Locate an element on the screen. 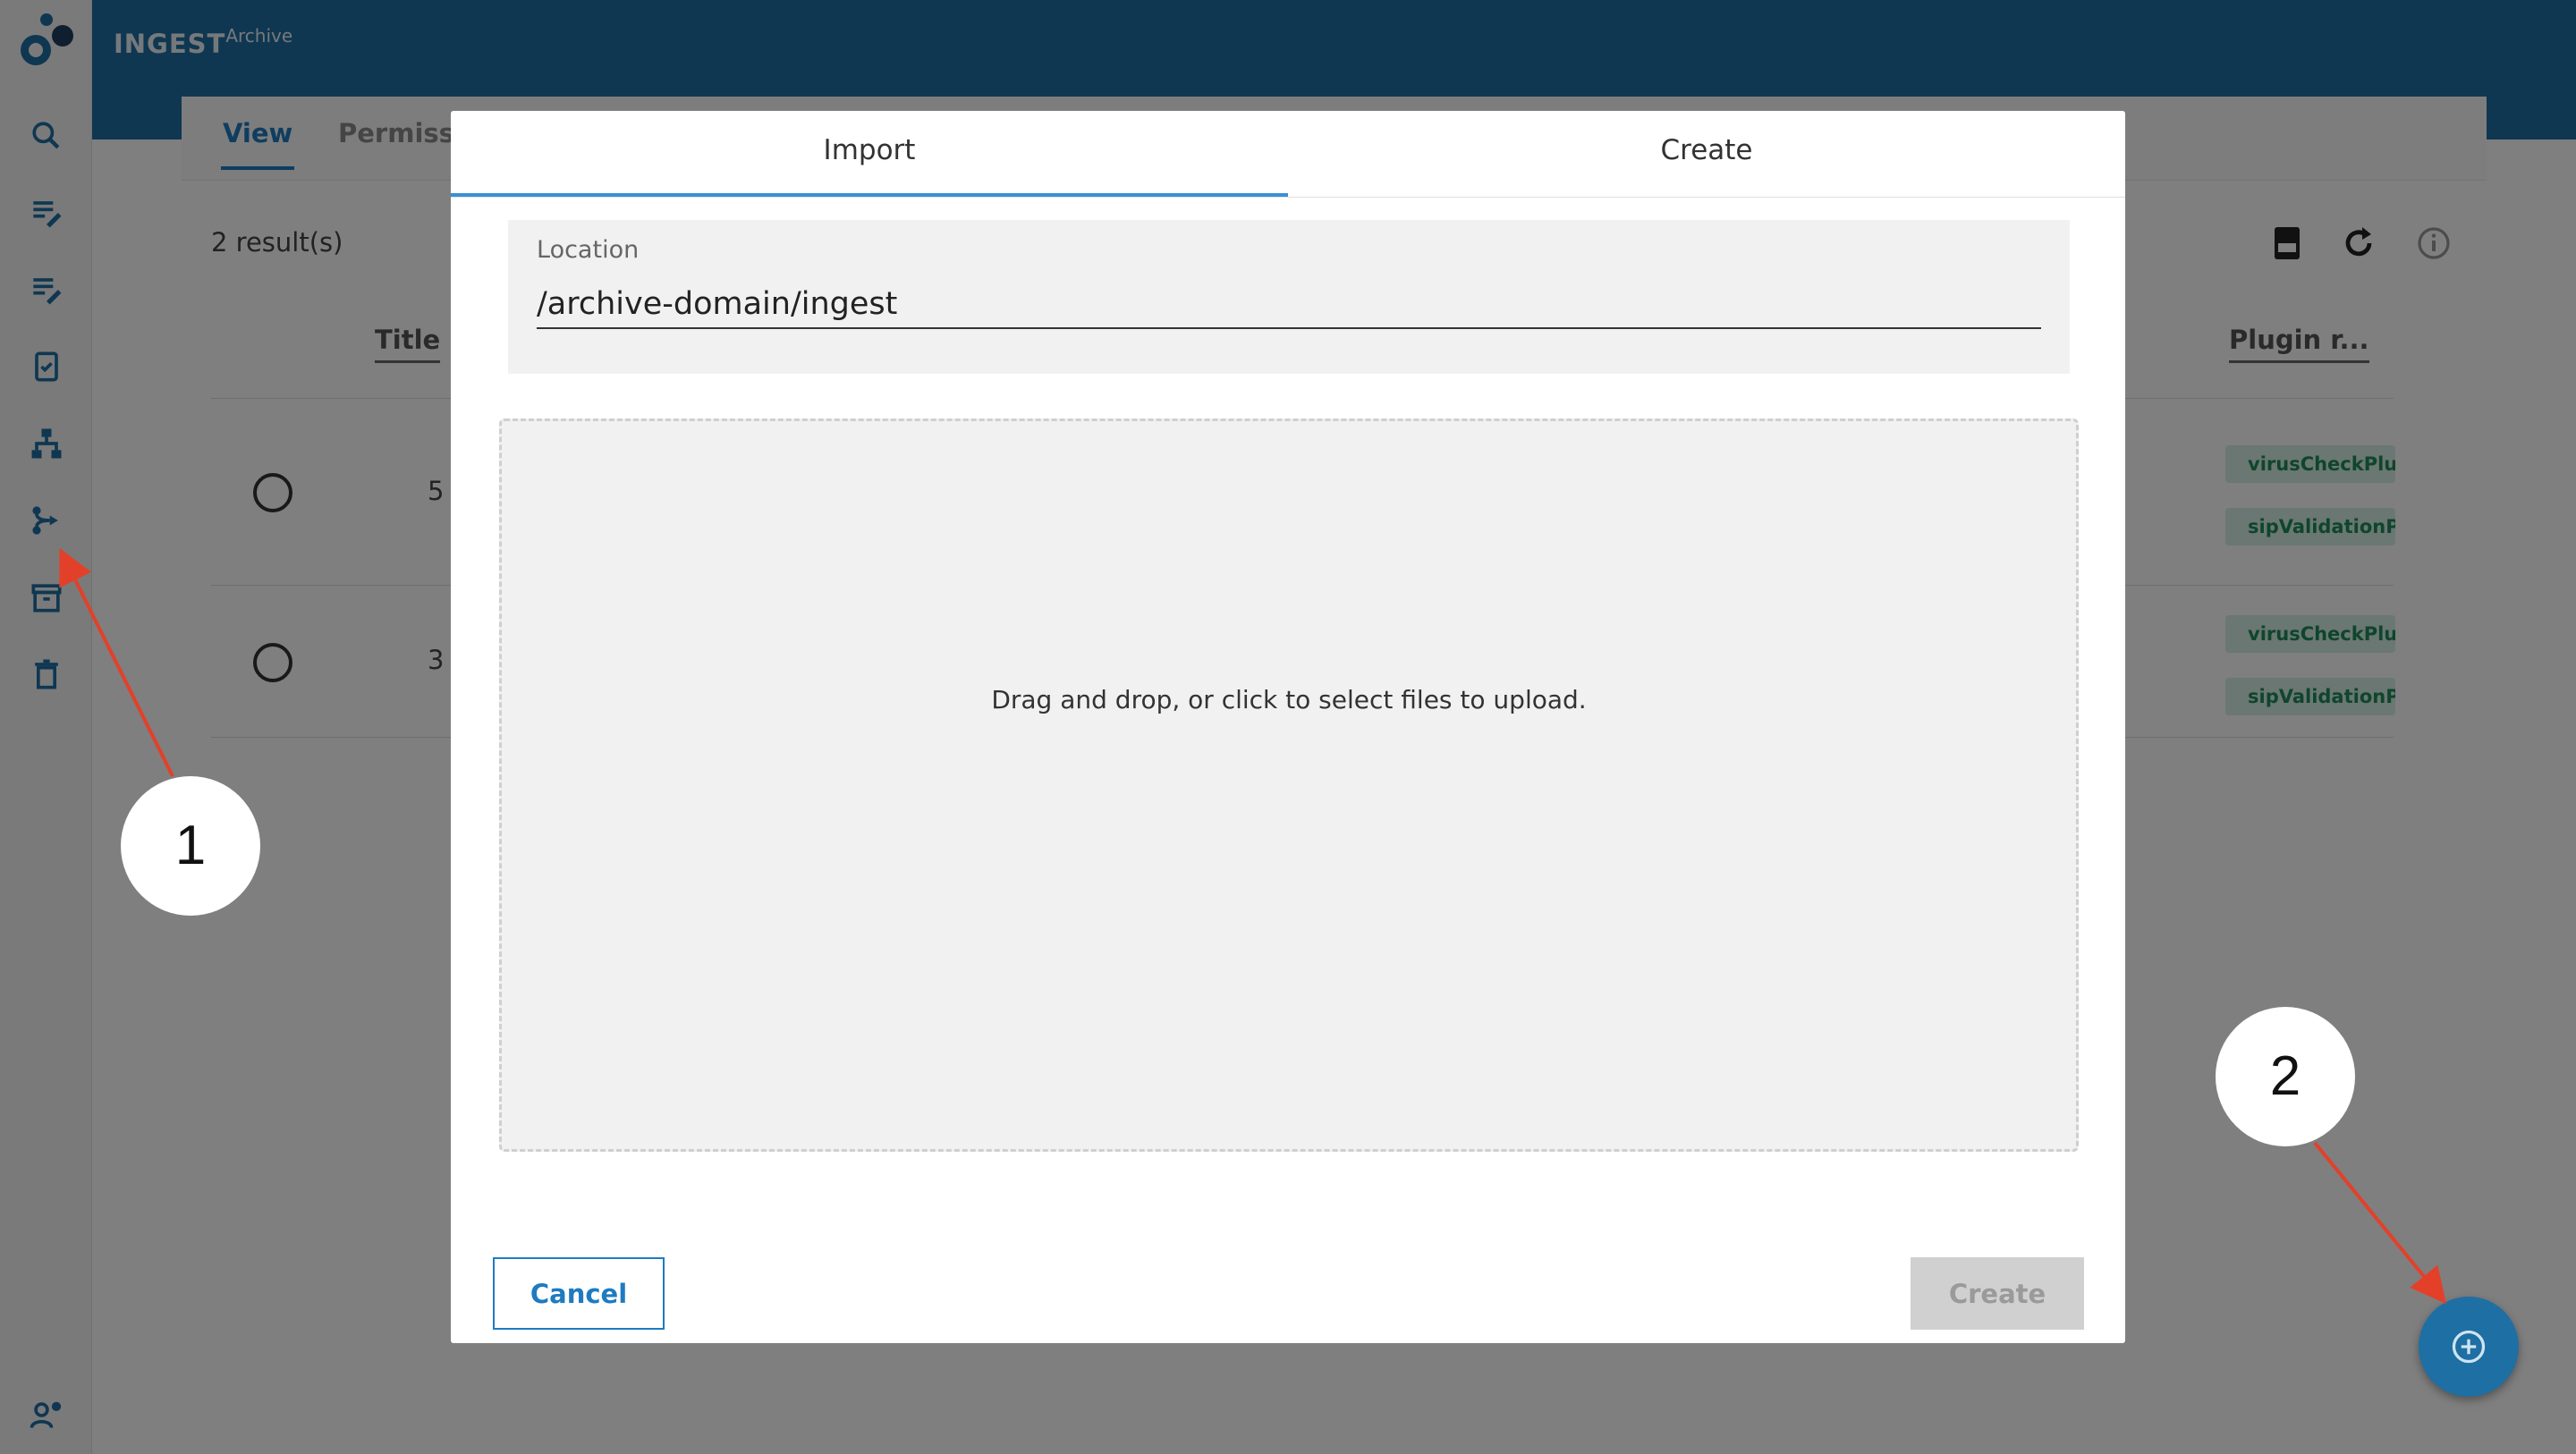 The width and height of the screenshot is (2576, 1454). create-button: Create is located at coordinates (1997, 1294).